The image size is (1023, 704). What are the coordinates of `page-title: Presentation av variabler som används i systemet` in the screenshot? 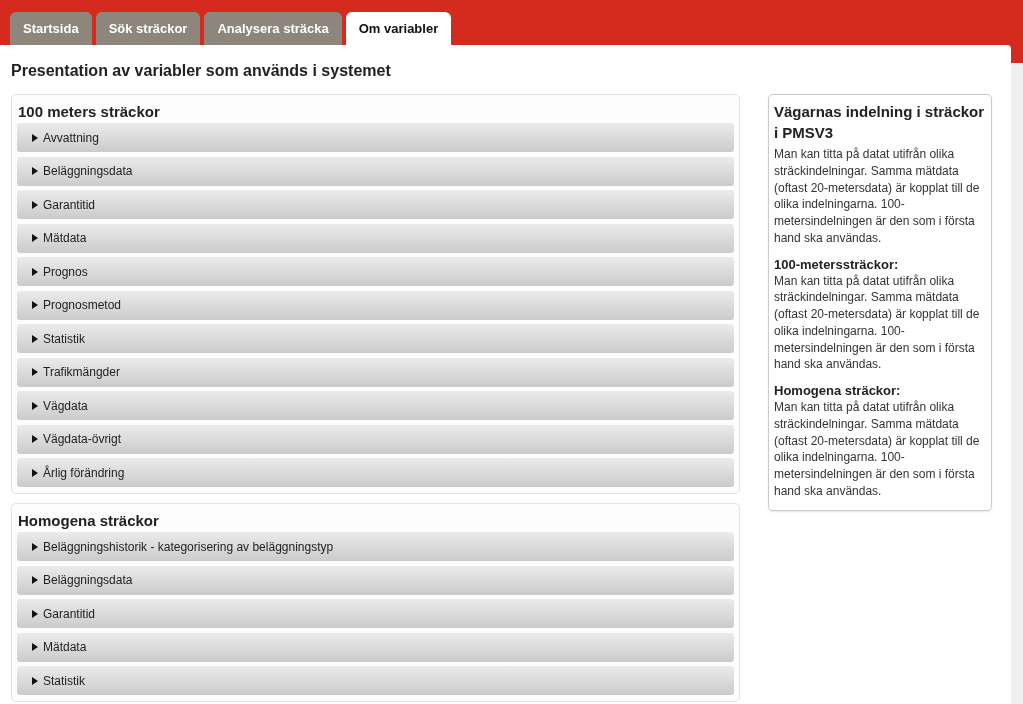 It's located at (201, 71).